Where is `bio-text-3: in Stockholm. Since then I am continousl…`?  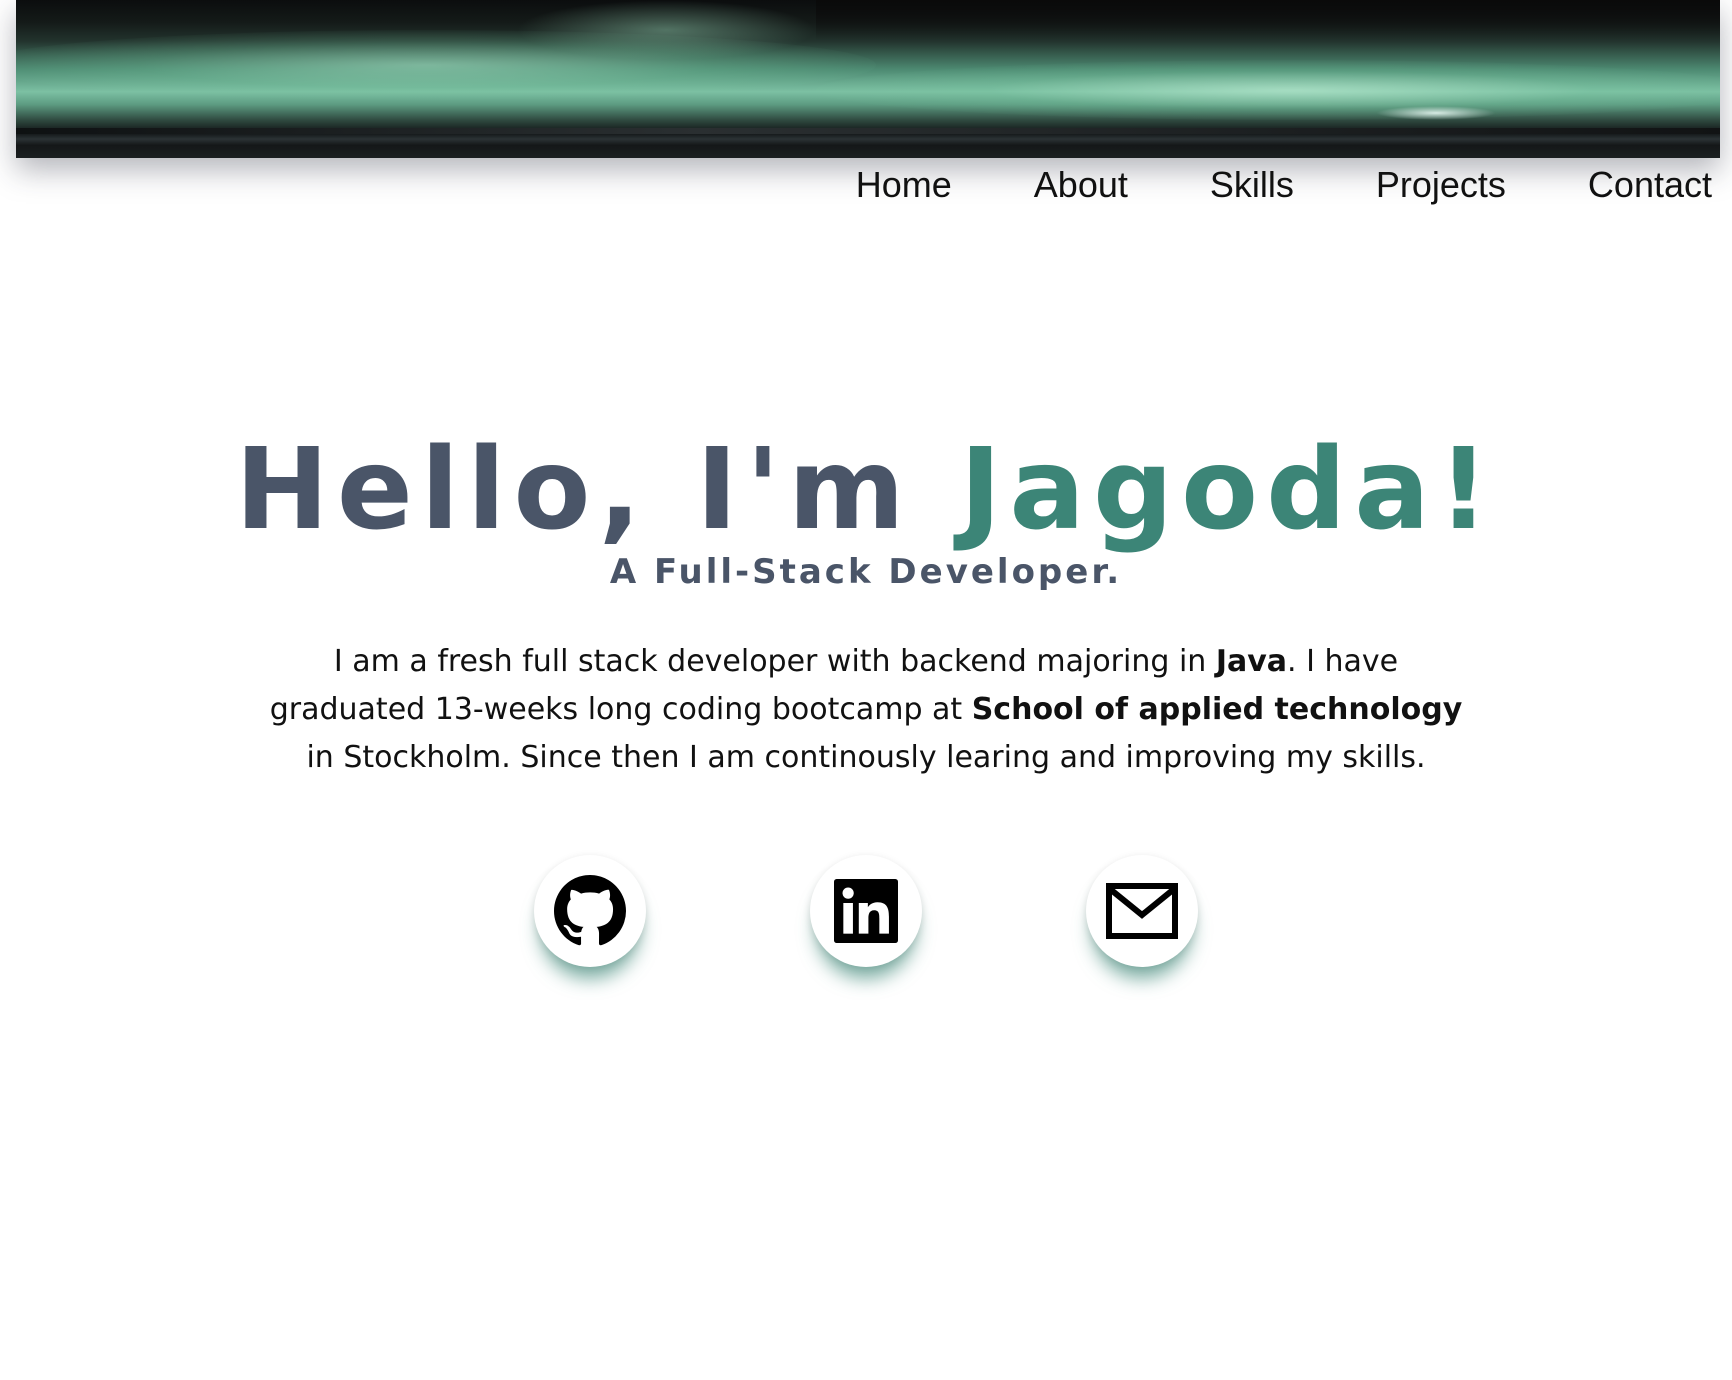 bio-text-3: in Stockholm. Since then I am continousl… is located at coordinates (866, 757).